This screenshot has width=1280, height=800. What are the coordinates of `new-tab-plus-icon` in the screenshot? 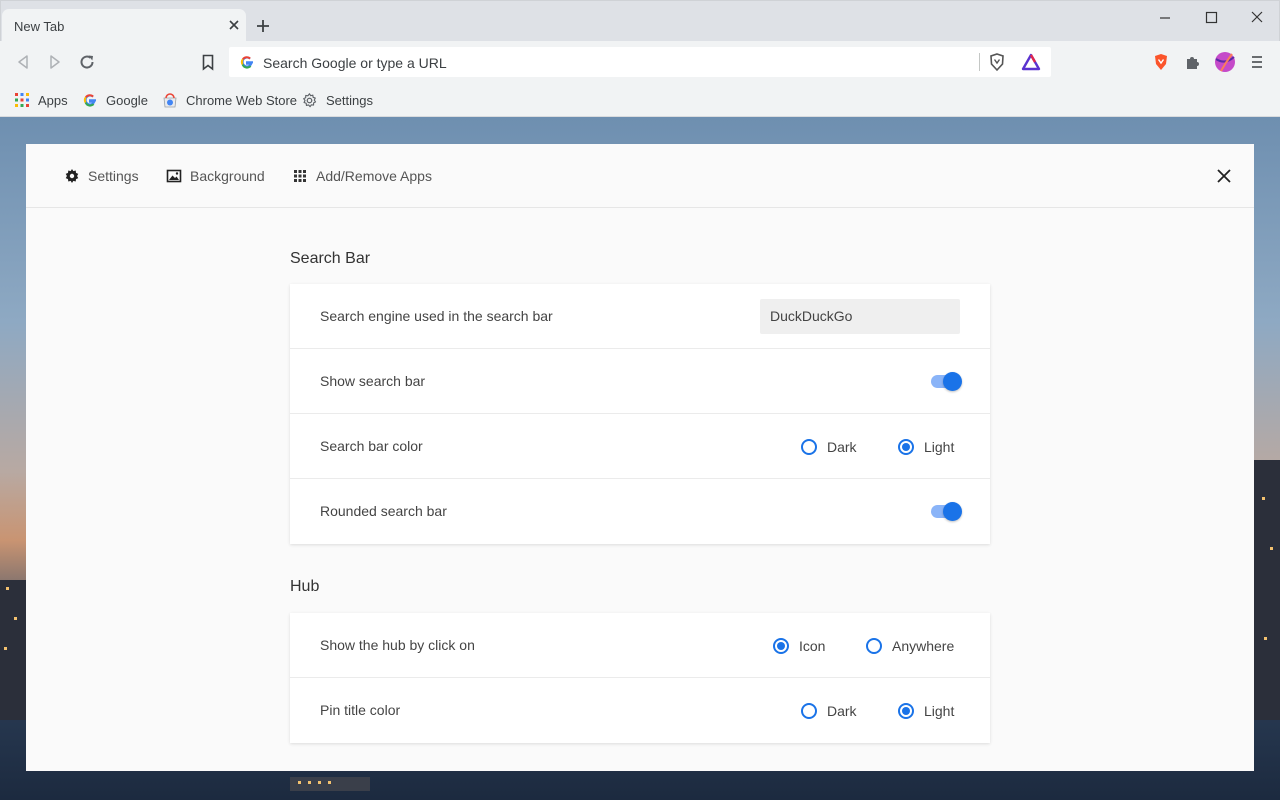 It's located at (263, 26).